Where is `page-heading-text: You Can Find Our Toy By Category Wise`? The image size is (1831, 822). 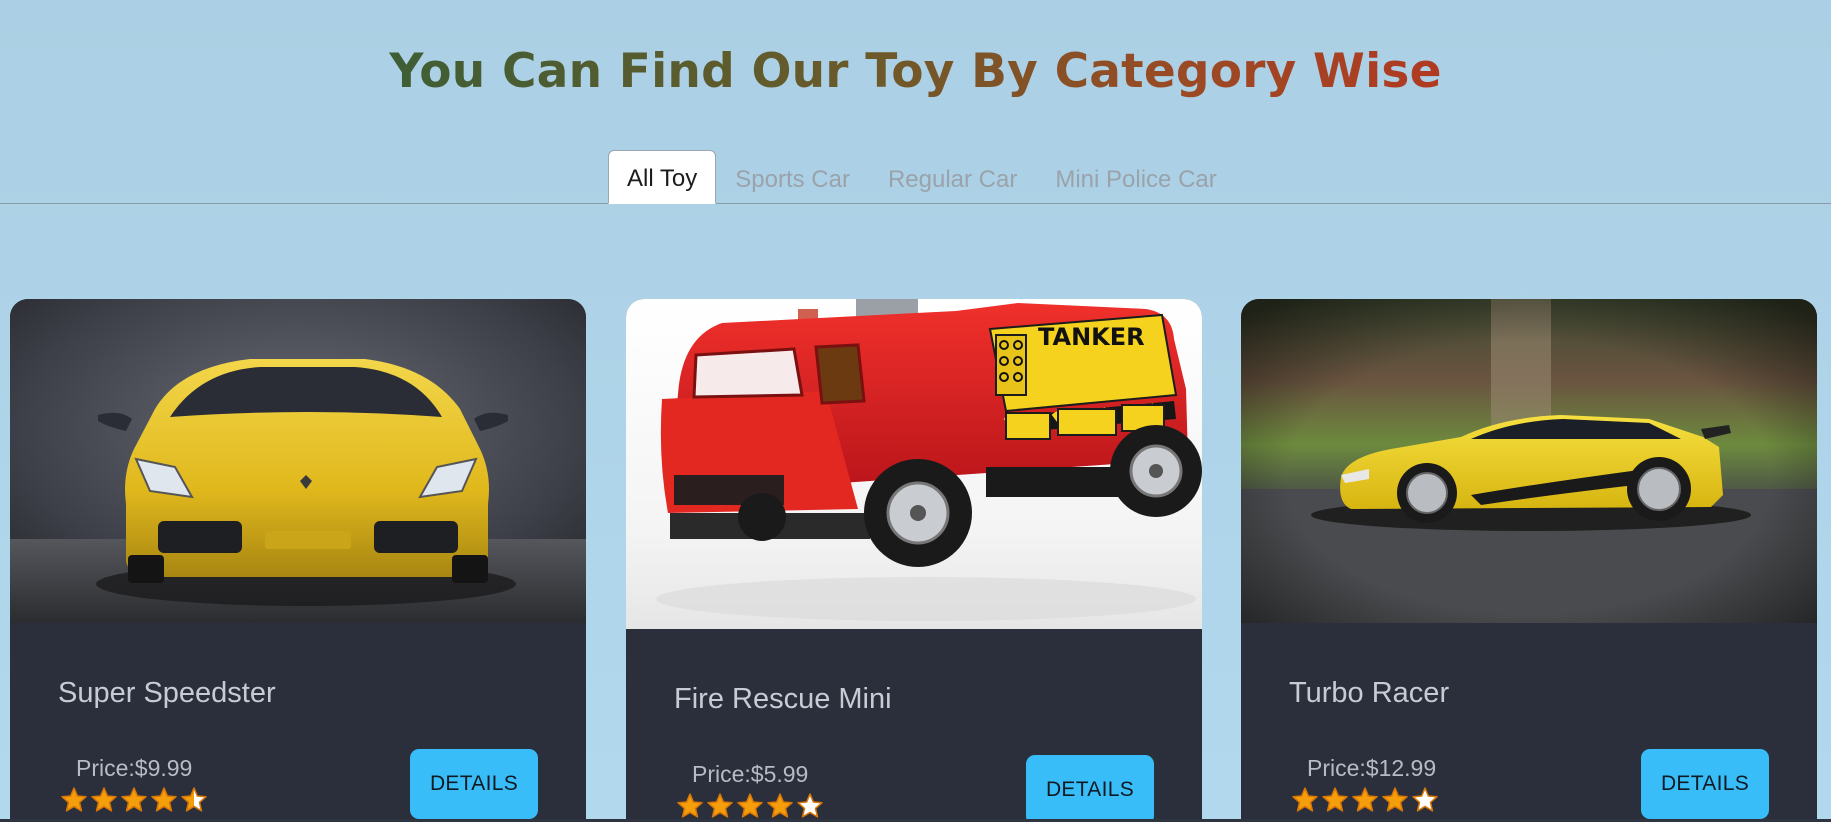
page-heading-text: You Can Find Our Toy By Category Wise is located at coordinates (915, 71).